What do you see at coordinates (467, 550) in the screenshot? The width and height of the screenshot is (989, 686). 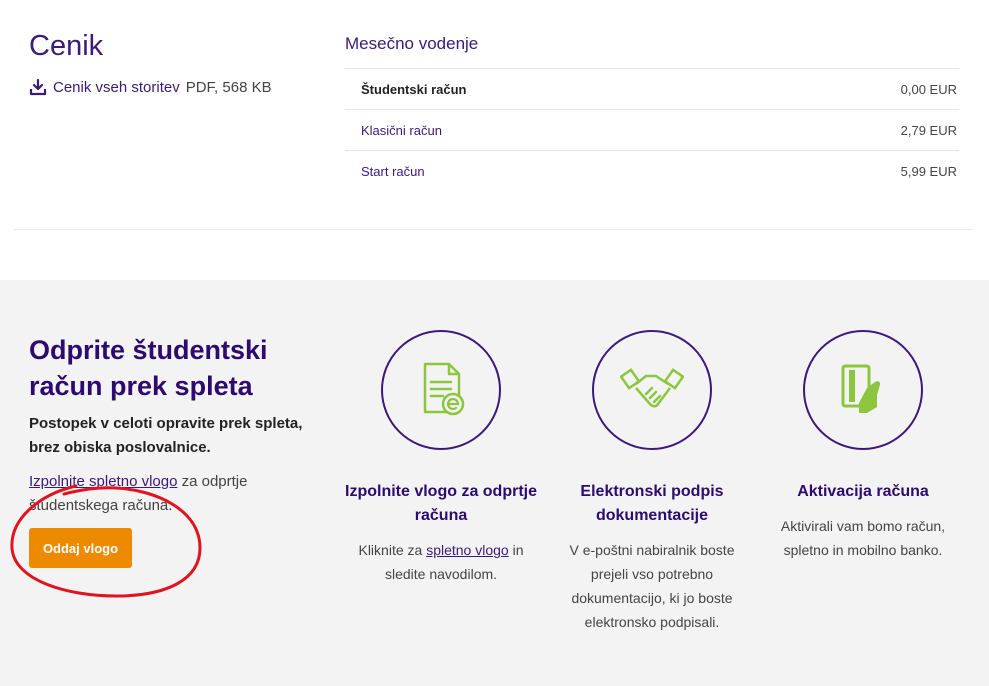 I see `step-application-link: spletno vlogo` at bounding box center [467, 550].